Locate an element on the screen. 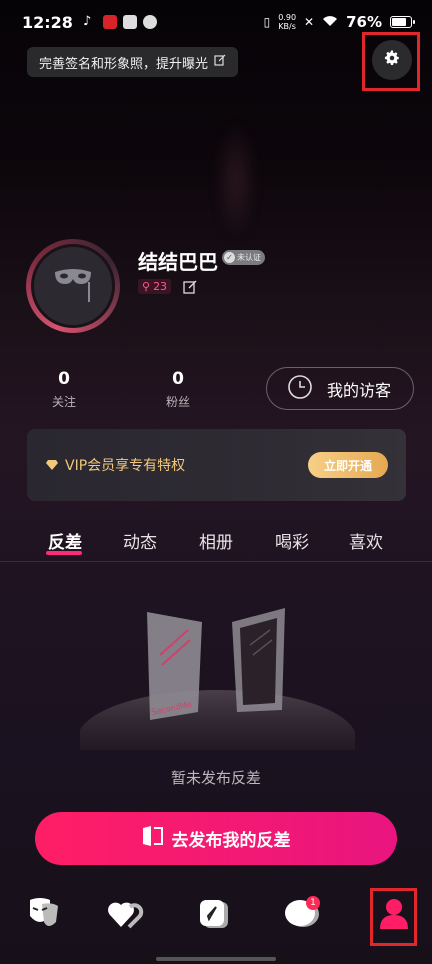  level-value: 23 is located at coordinates (160, 286).